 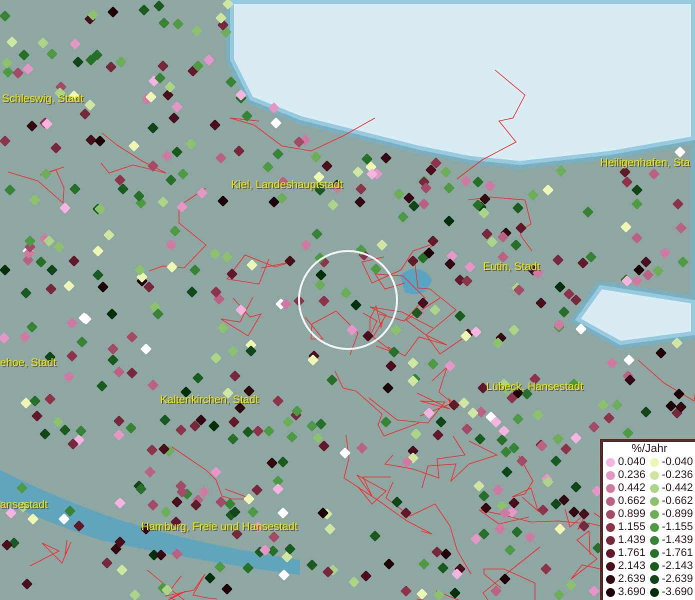 What do you see at coordinates (677, 592) in the screenshot?
I see `legend-value: -3.690` at bounding box center [677, 592].